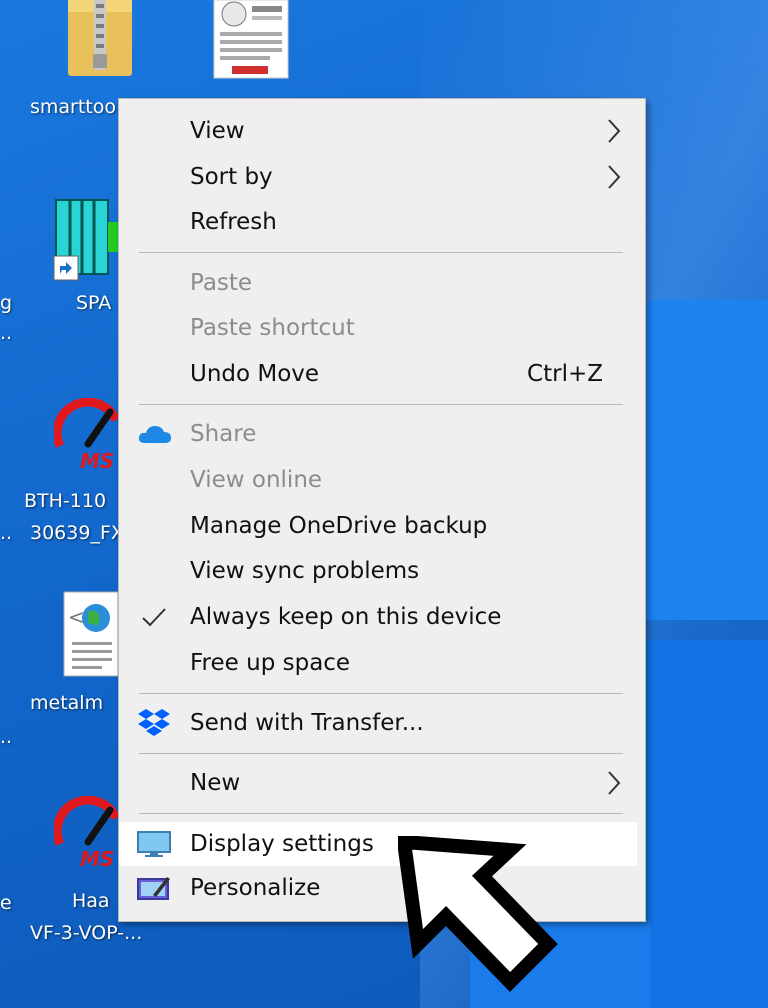  What do you see at coordinates (73, 107) in the screenshot?
I see `desktop-icon-label: smarttoo` at bounding box center [73, 107].